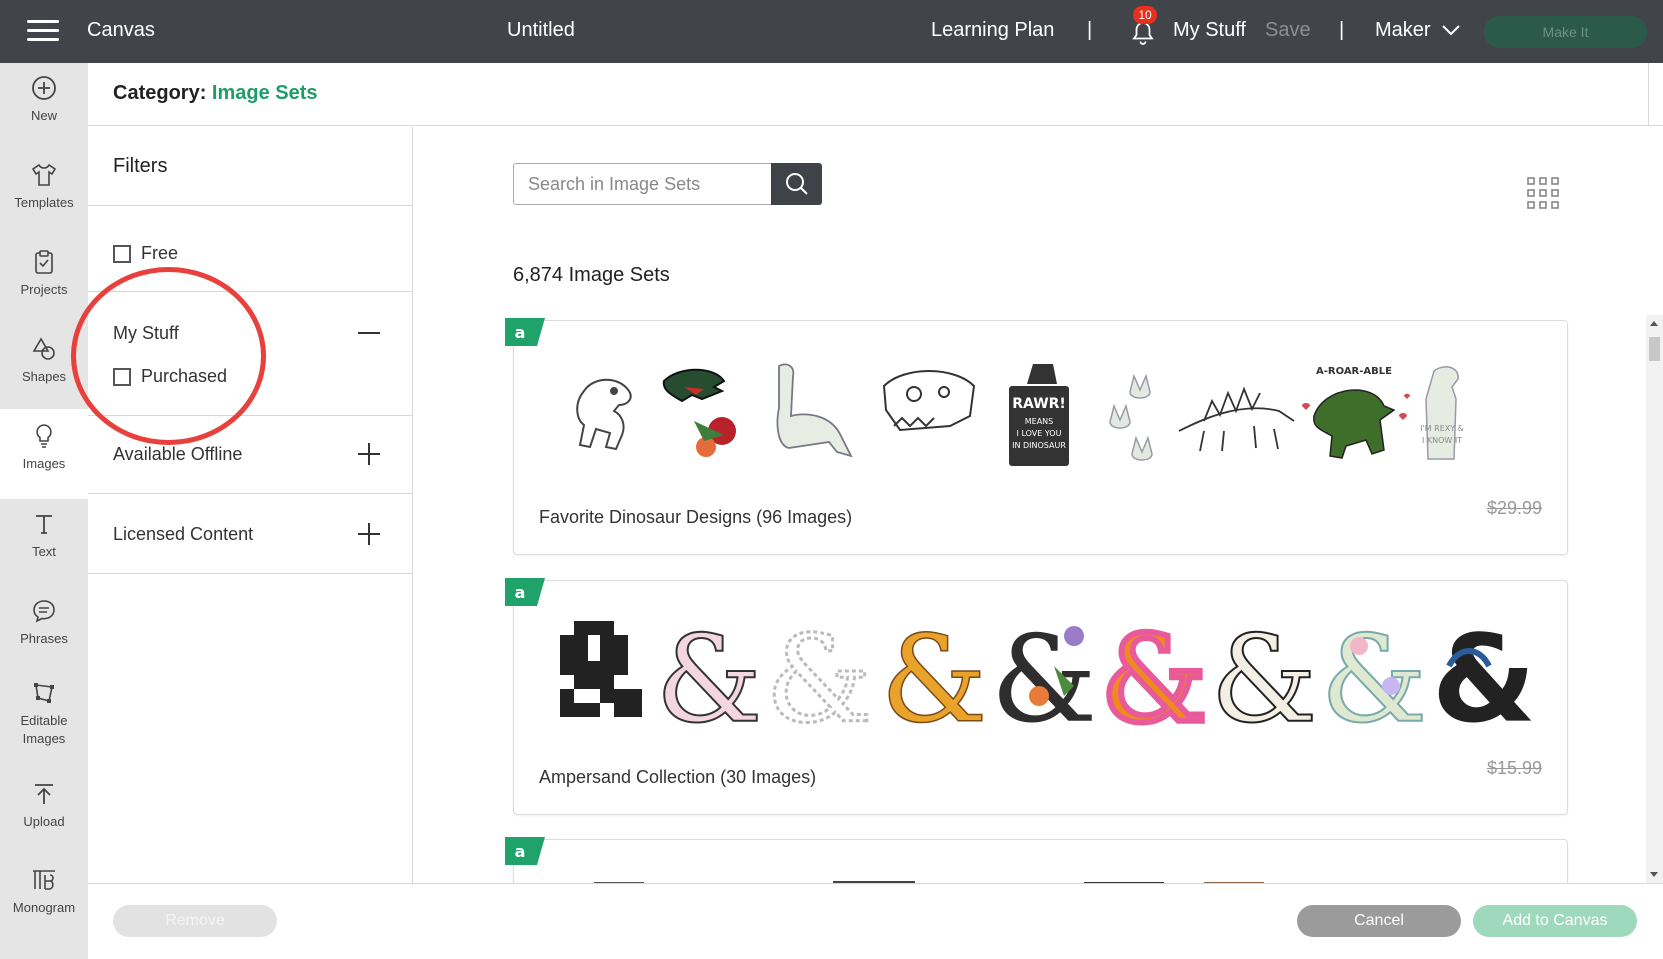 This screenshot has height=959, width=1663. What do you see at coordinates (1555, 921) in the screenshot?
I see `add-to-canvas-button: Add to Canvas` at bounding box center [1555, 921].